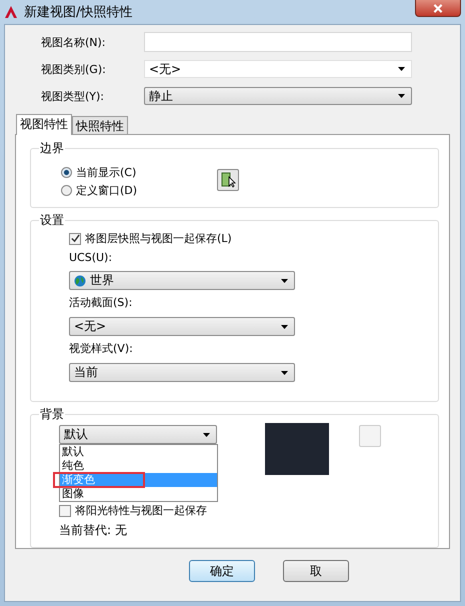  Describe the element at coordinates (101, 302) in the screenshot. I see `field-label: 活动截面(S):` at that location.